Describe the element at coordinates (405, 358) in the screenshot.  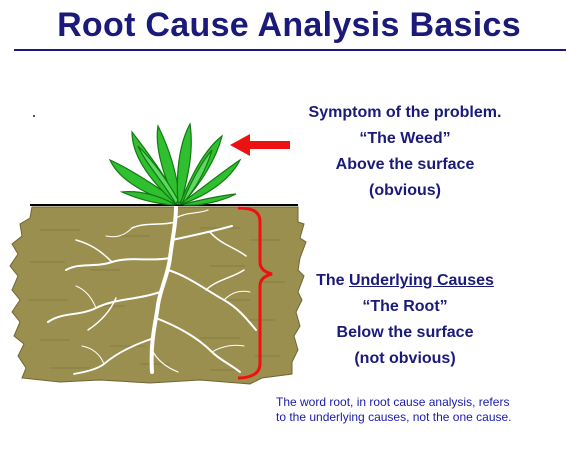
I see `causes-line-4: (not obvious)` at that location.